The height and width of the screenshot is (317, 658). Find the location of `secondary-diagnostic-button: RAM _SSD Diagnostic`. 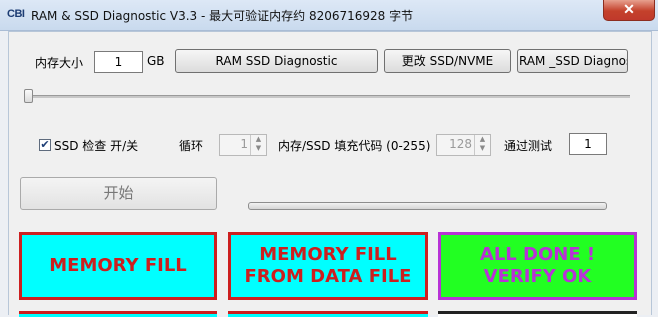

secondary-diagnostic-button: RAM _SSD Diagnostic is located at coordinates (572, 61).